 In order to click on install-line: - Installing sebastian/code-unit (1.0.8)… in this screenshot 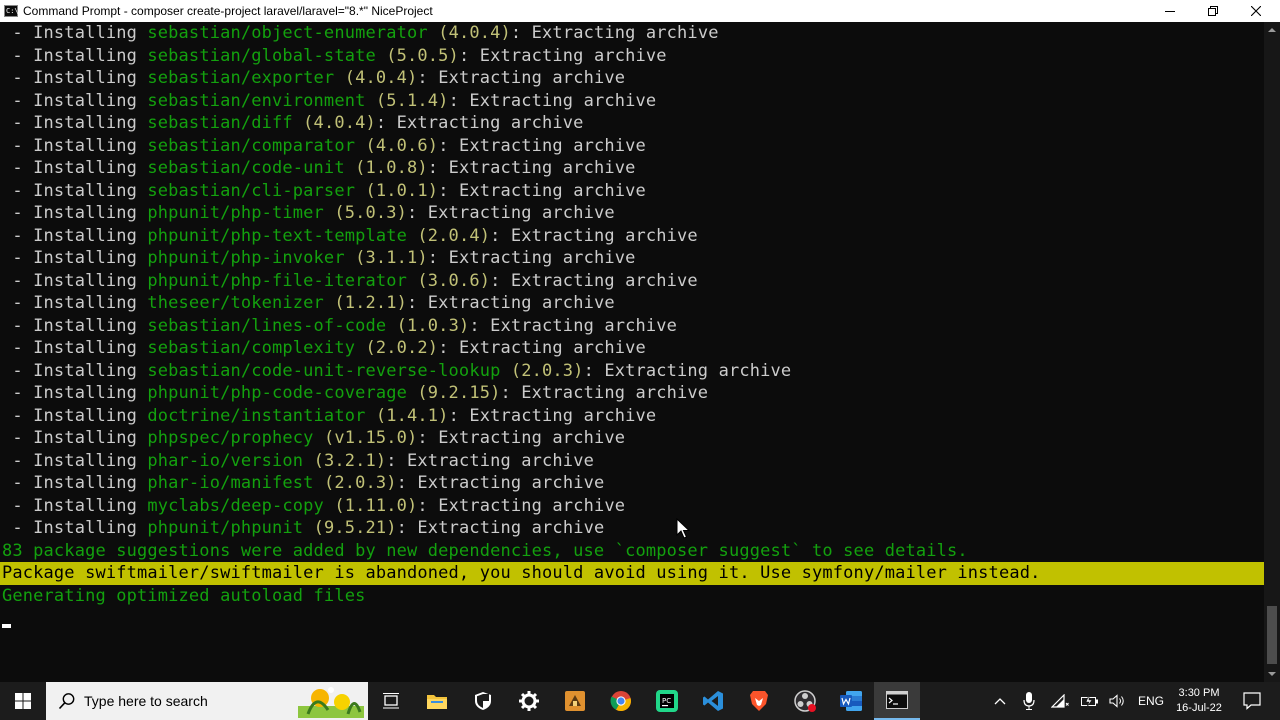, I will do `click(319, 168)`.